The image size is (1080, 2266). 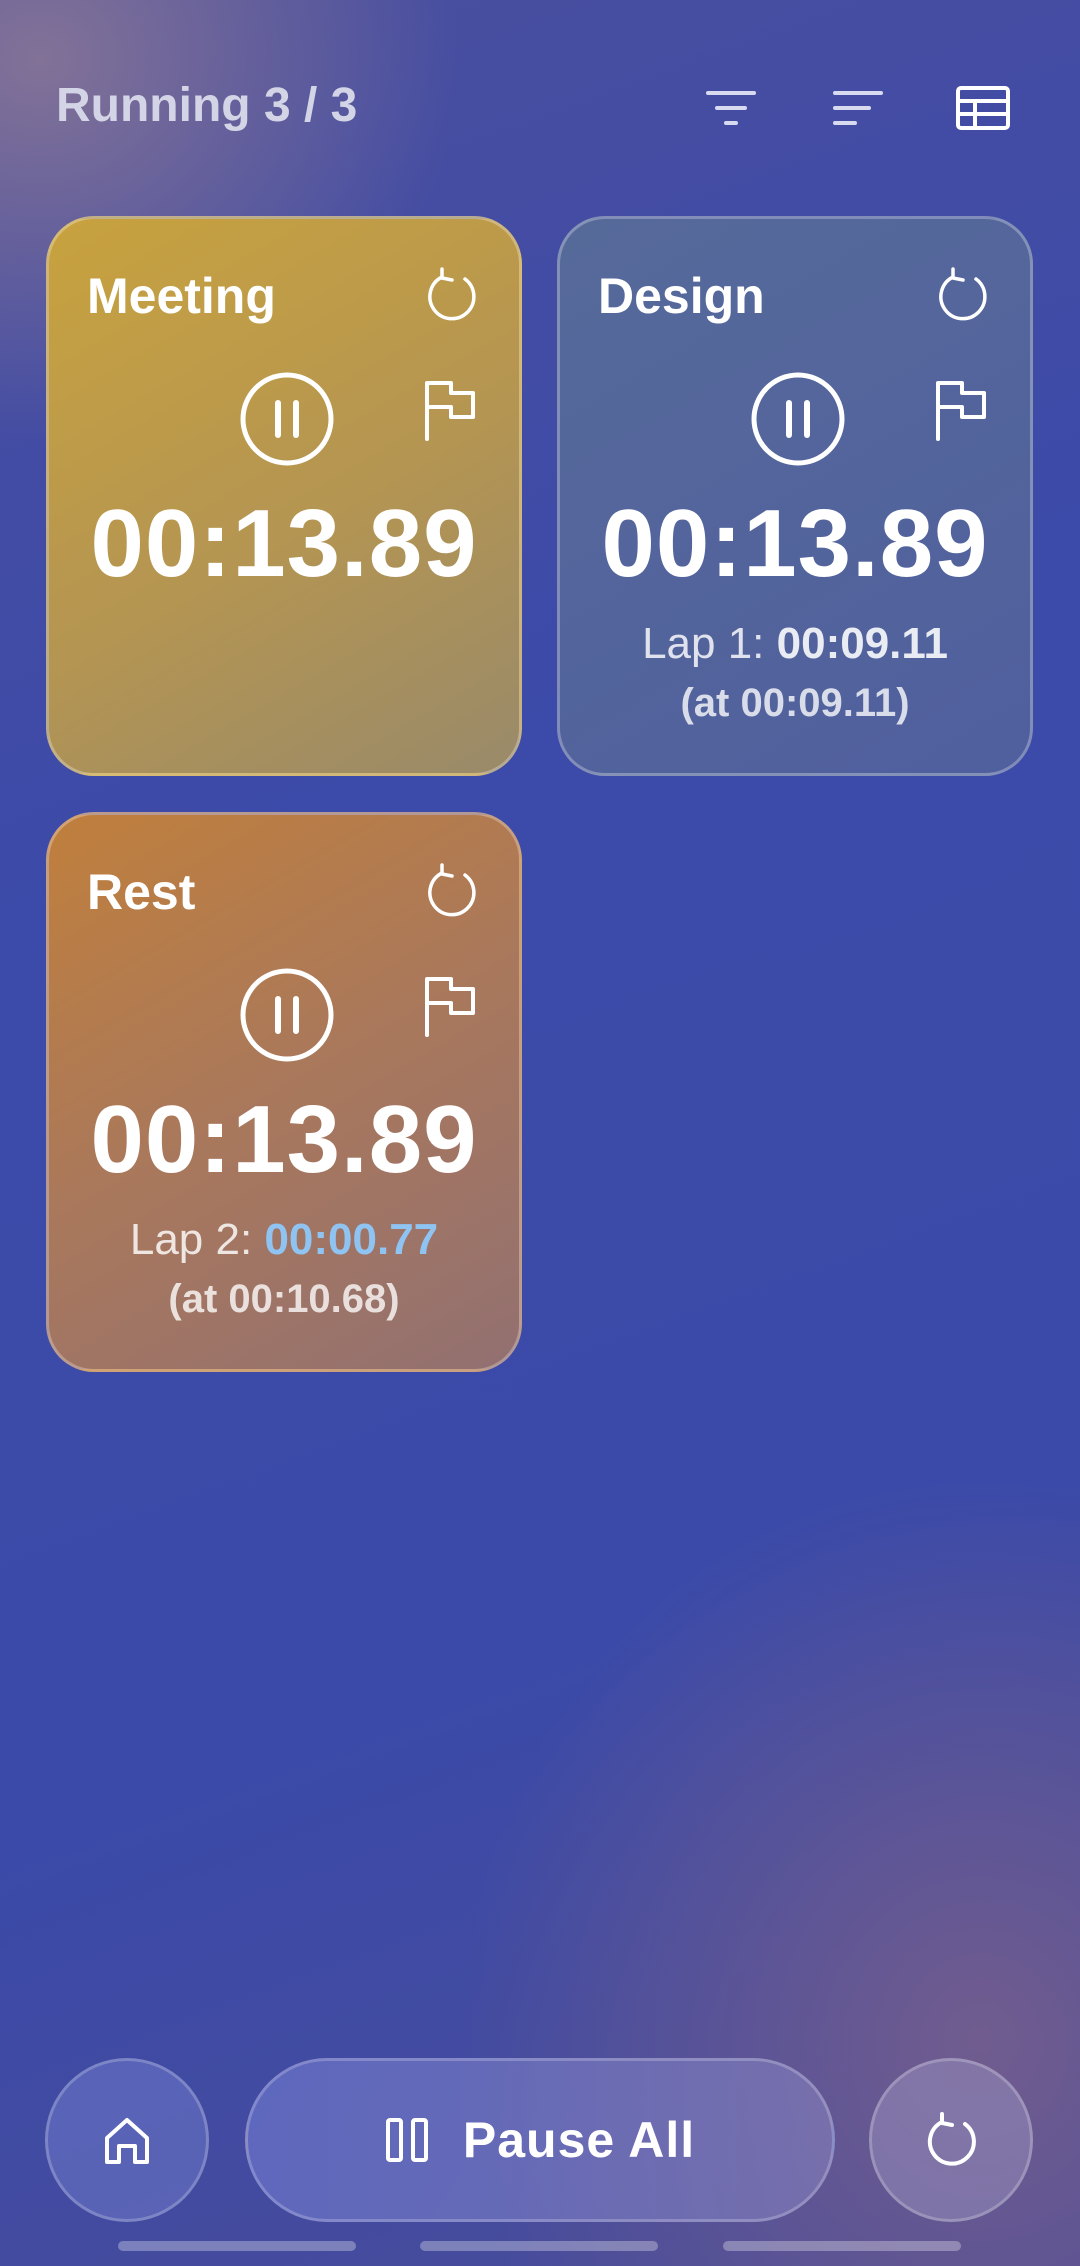 I want to click on lap-info: Lap 1: 00:09.11, so click(x=795, y=644).